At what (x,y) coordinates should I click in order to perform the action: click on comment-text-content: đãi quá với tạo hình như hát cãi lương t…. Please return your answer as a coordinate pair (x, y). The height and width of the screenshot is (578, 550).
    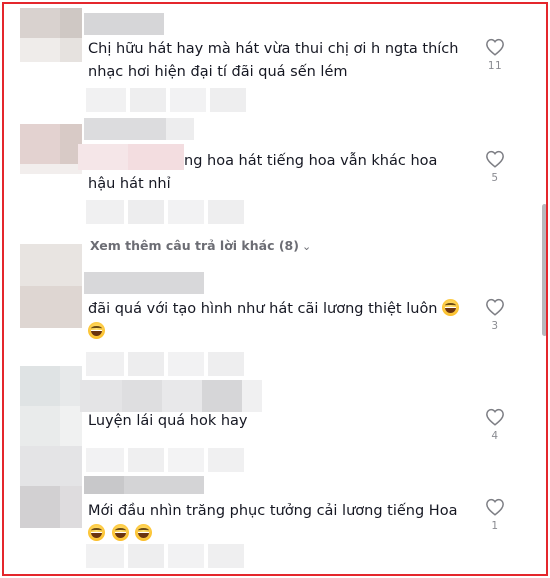
    Looking at the image, I should click on (263, 309).